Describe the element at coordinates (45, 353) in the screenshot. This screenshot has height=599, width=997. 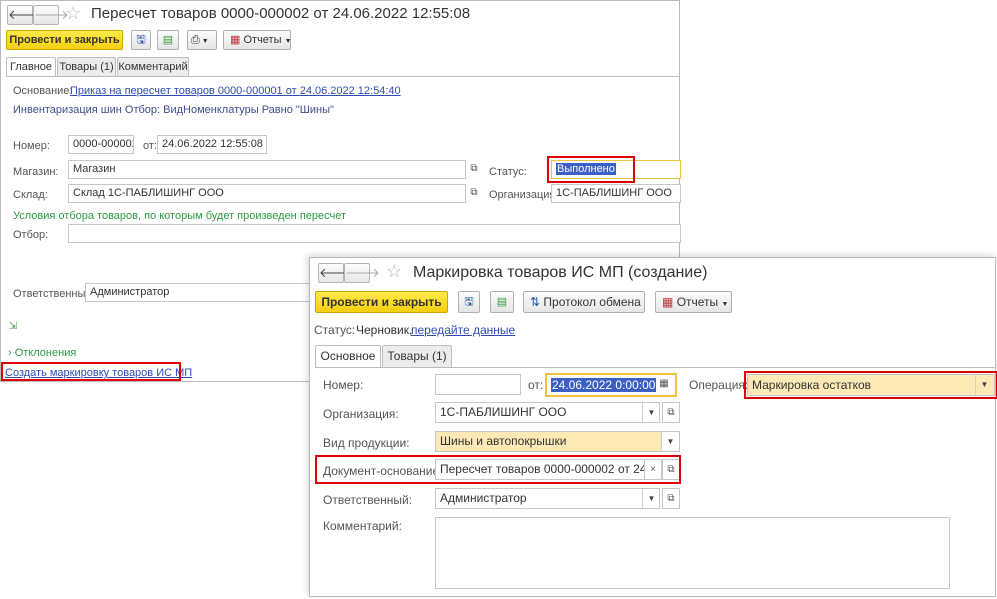
I see `deviations-label: Отклонения` at that location.